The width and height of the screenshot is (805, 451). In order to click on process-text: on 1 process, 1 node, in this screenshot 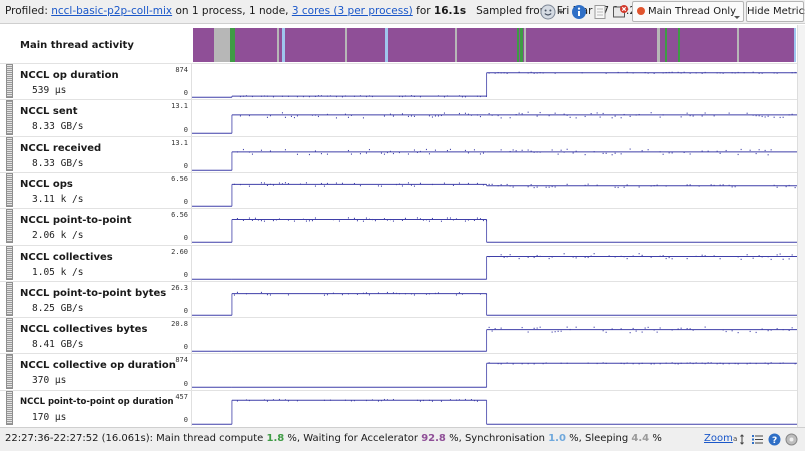, I will do `click(232, 11)`.